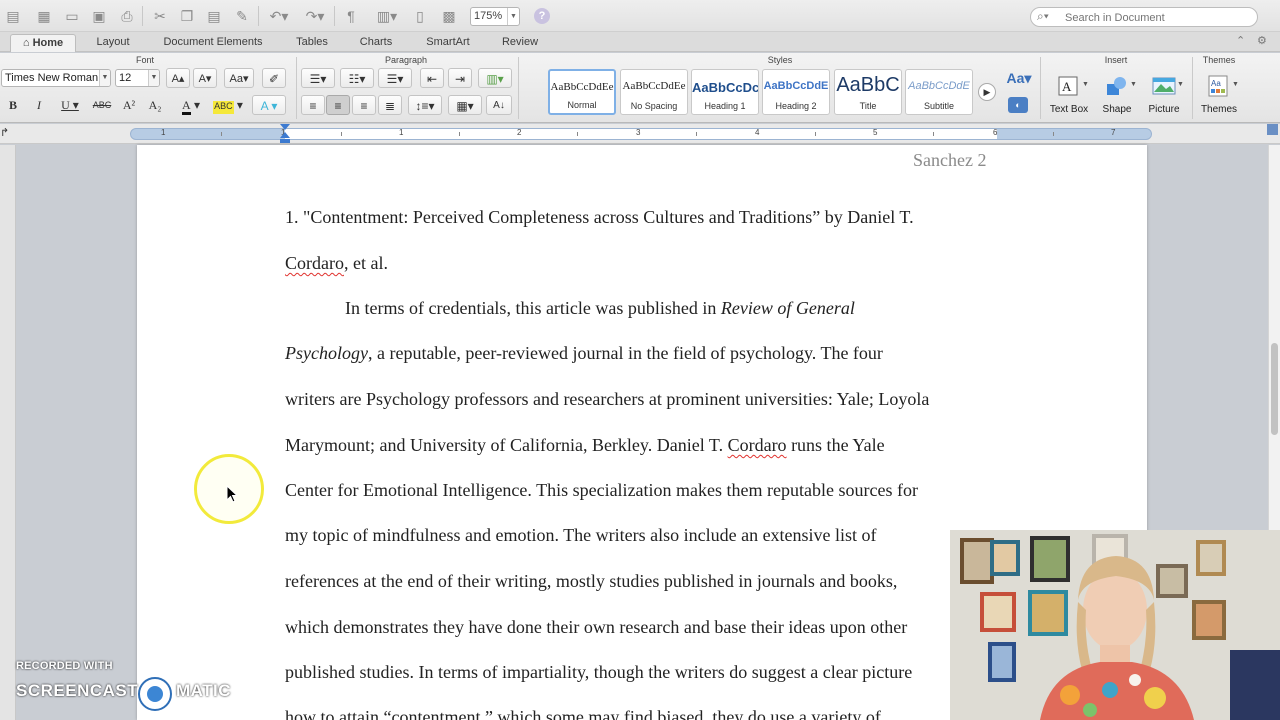  What do you see at coordinates (448, 43) in the screenshot?
I see `tab-smartart: SmartArt` at bounding box center [448, 43].